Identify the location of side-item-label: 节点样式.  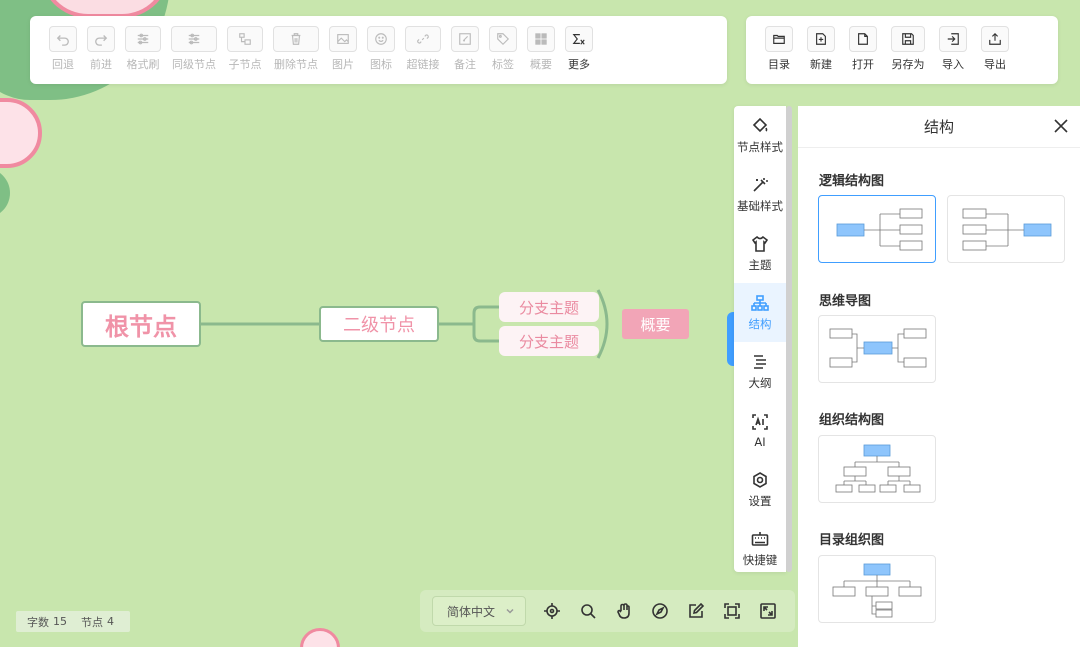
(760, 146).